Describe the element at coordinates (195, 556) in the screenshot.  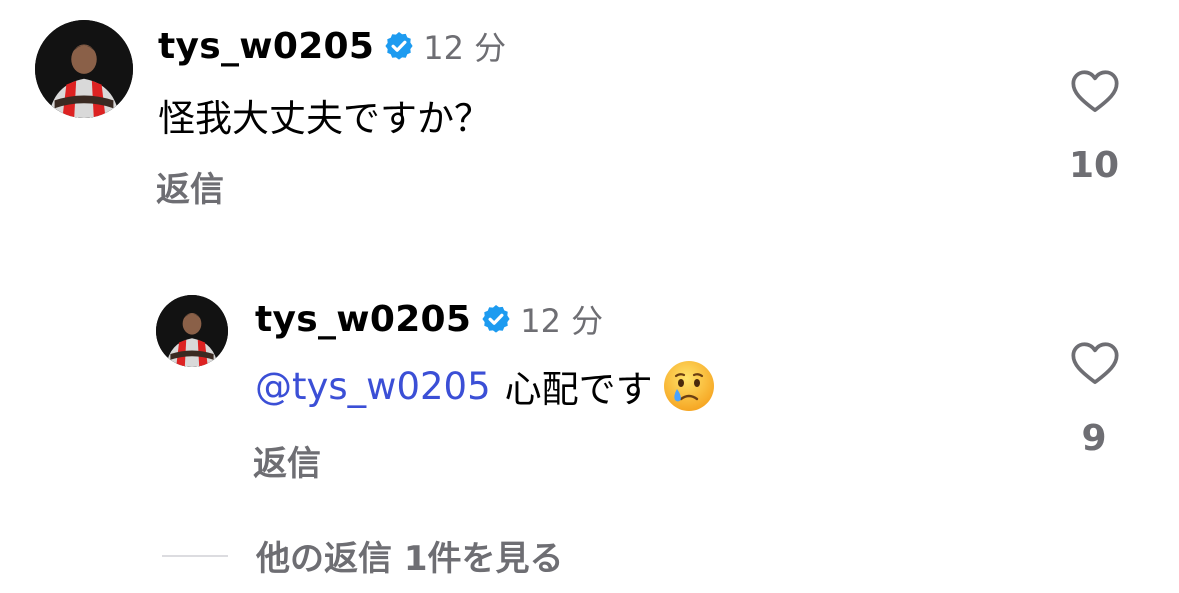
I see `divider-line` at that location.